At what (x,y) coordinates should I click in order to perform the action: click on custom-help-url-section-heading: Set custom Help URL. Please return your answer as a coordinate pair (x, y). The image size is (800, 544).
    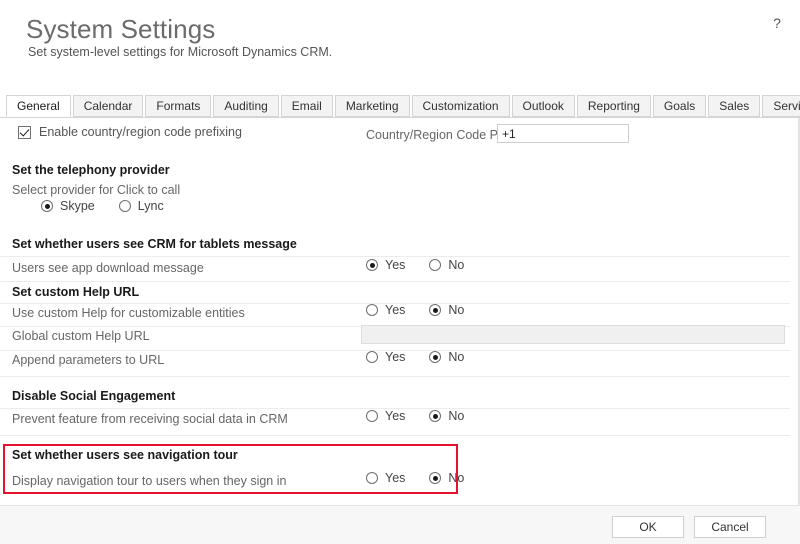
    Looking at the image, I should click on (76, 292).